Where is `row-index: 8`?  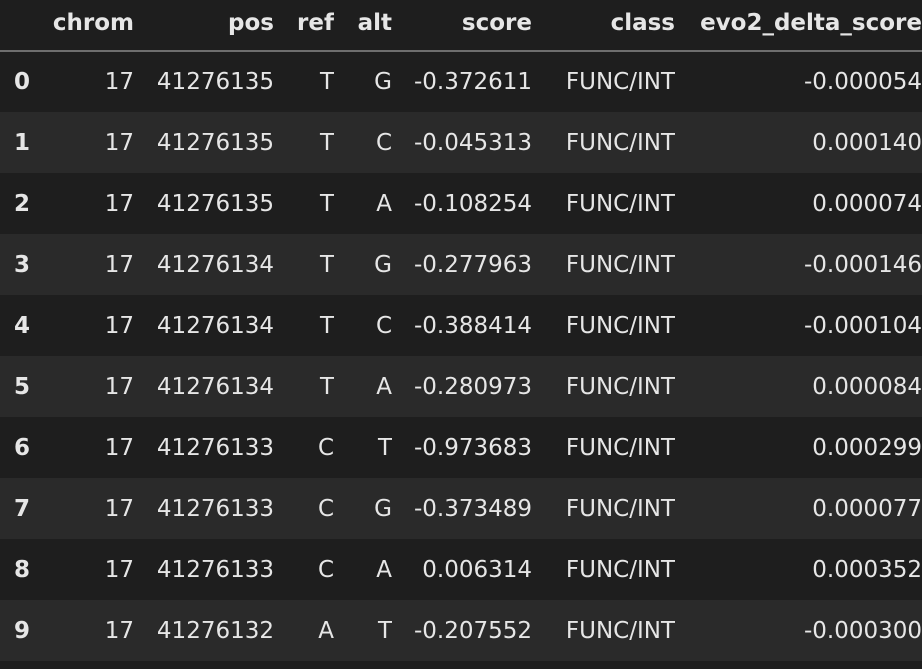 row-index: 8 is located at coordinates (22, 569).